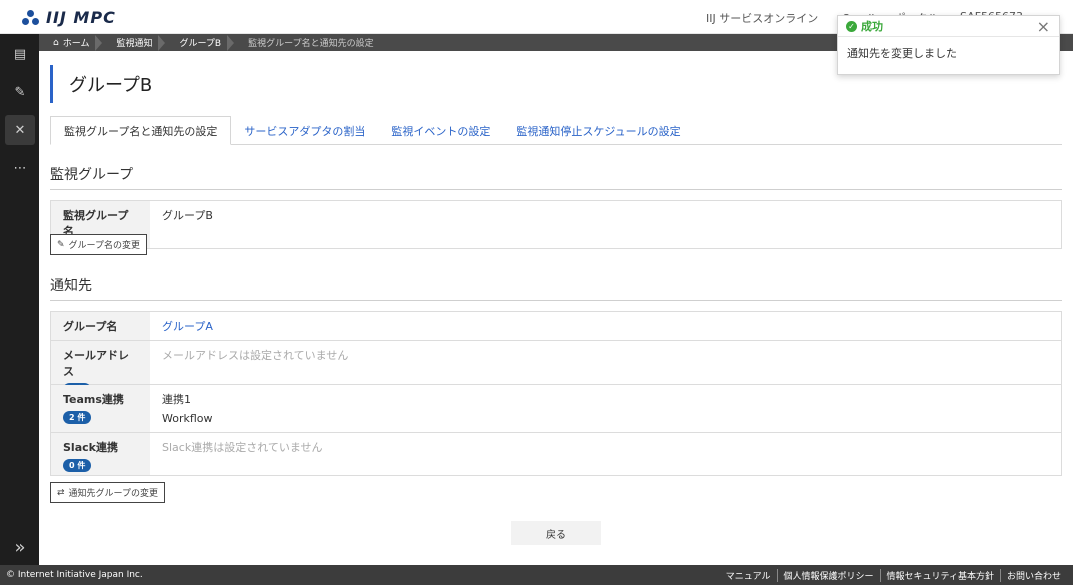 The image size is (1073, 585). What do you see at coordinates (100, 408) in the screenshot?
I see `row-label: Teams連携 2 件` at bounding box center [100, 408].